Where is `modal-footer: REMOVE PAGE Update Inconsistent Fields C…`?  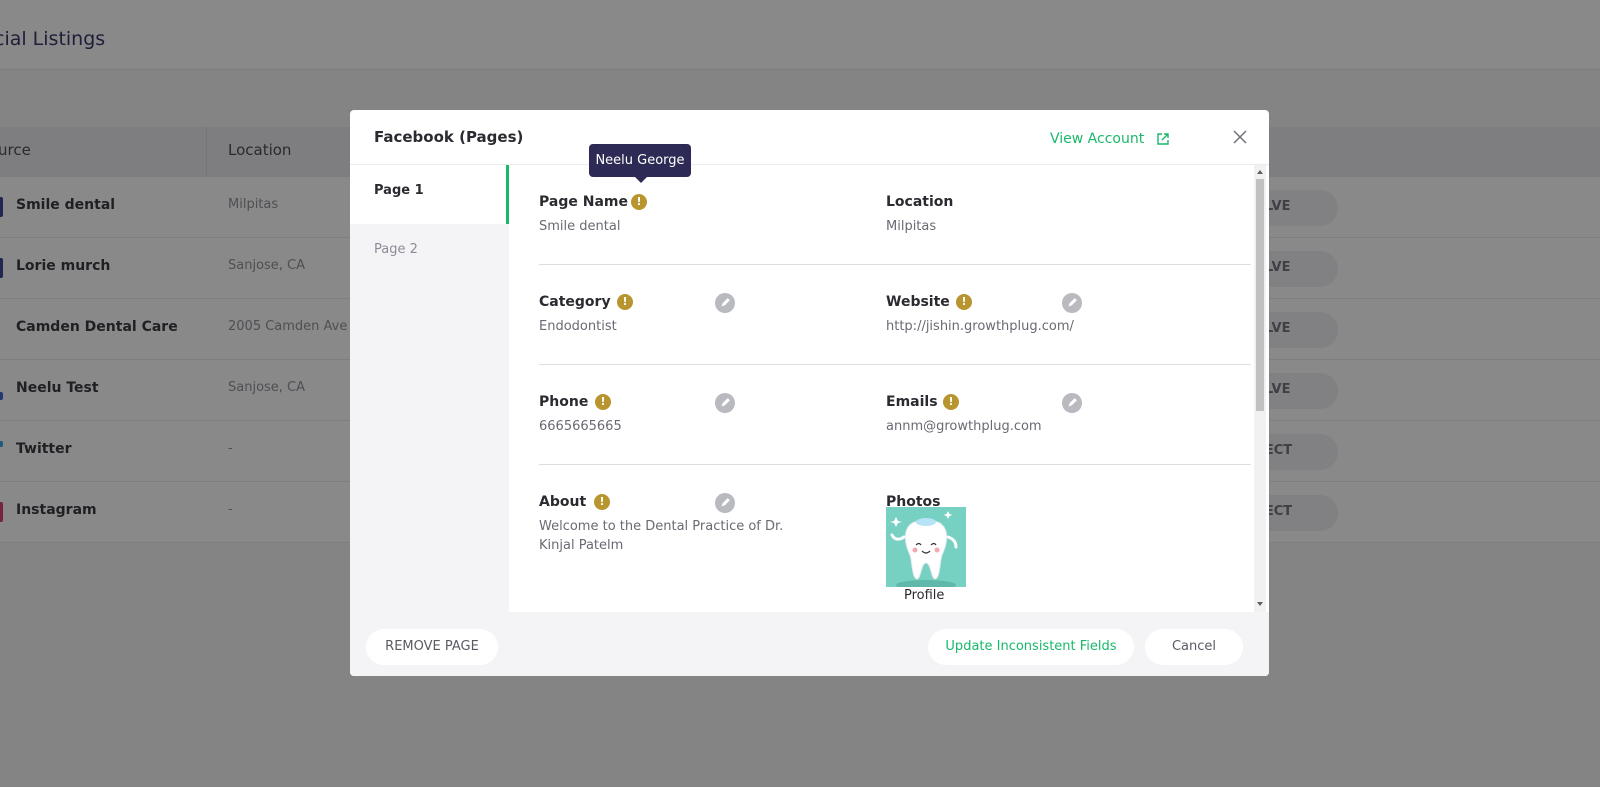 modal-footer: REMOVE PAGE Update Inconsistent Fields C… is located at coordinates (809, 644).